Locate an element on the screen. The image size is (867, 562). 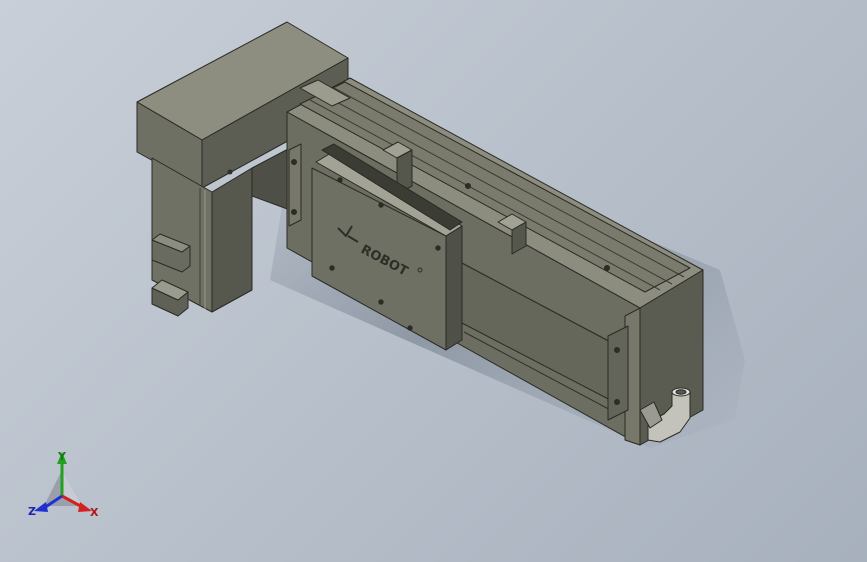
triad-label-y: Y is located at coordinates (62, 456).